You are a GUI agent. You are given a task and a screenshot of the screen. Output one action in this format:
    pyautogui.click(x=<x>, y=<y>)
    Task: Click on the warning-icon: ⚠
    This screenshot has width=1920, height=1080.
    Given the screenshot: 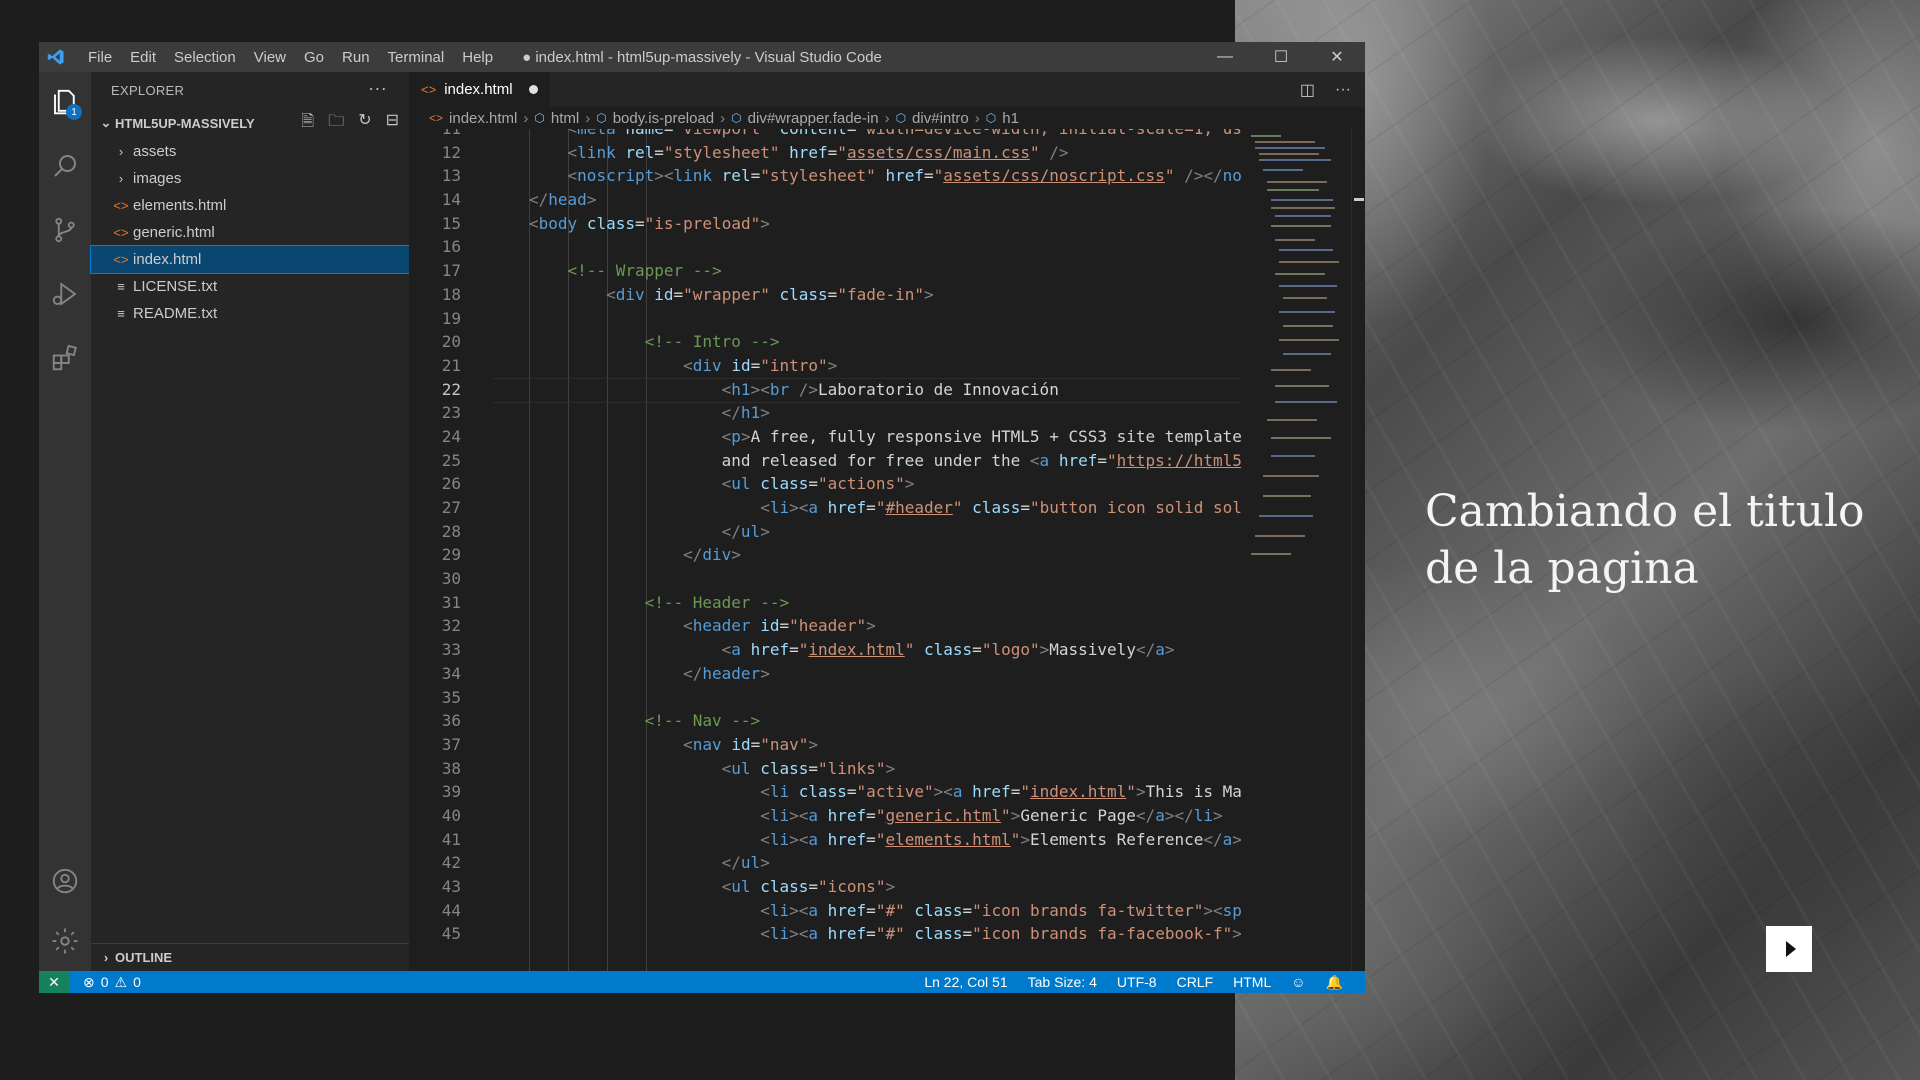 What is the action you would take?
    pyautogui.click(x=121, y=981)
    